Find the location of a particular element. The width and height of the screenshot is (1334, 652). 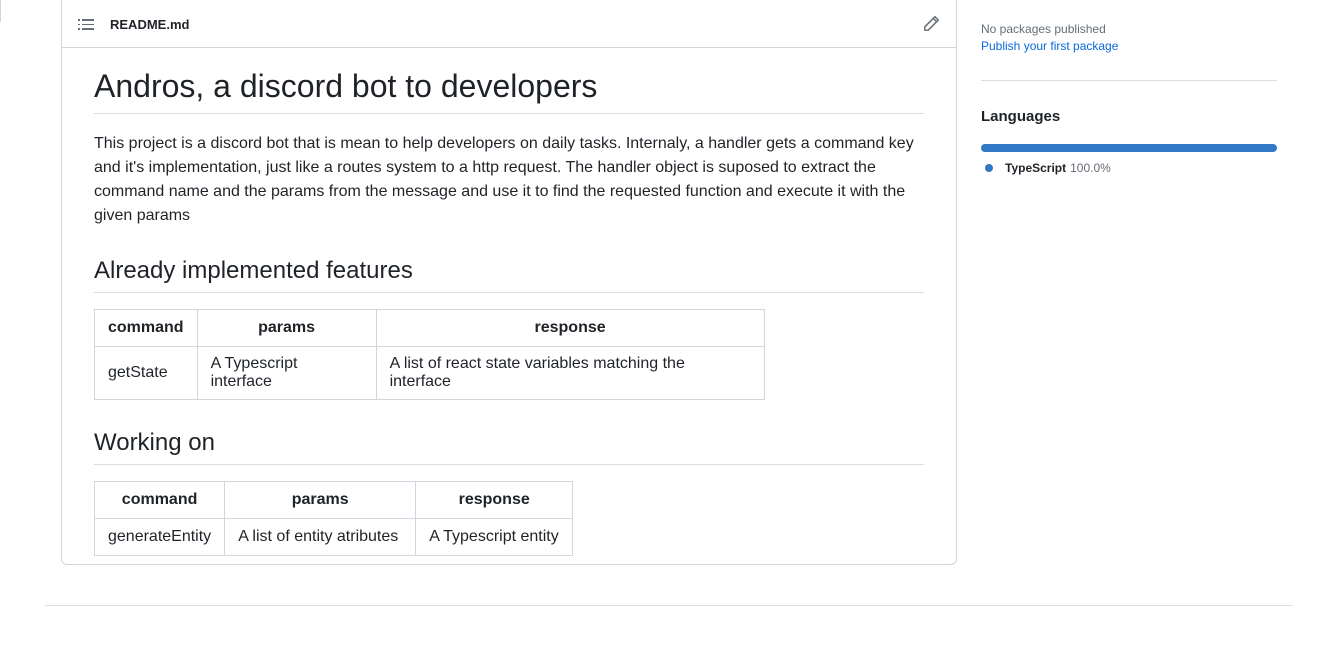

section-implemented-title: Already implemented features is located at coordinates (509, 275).